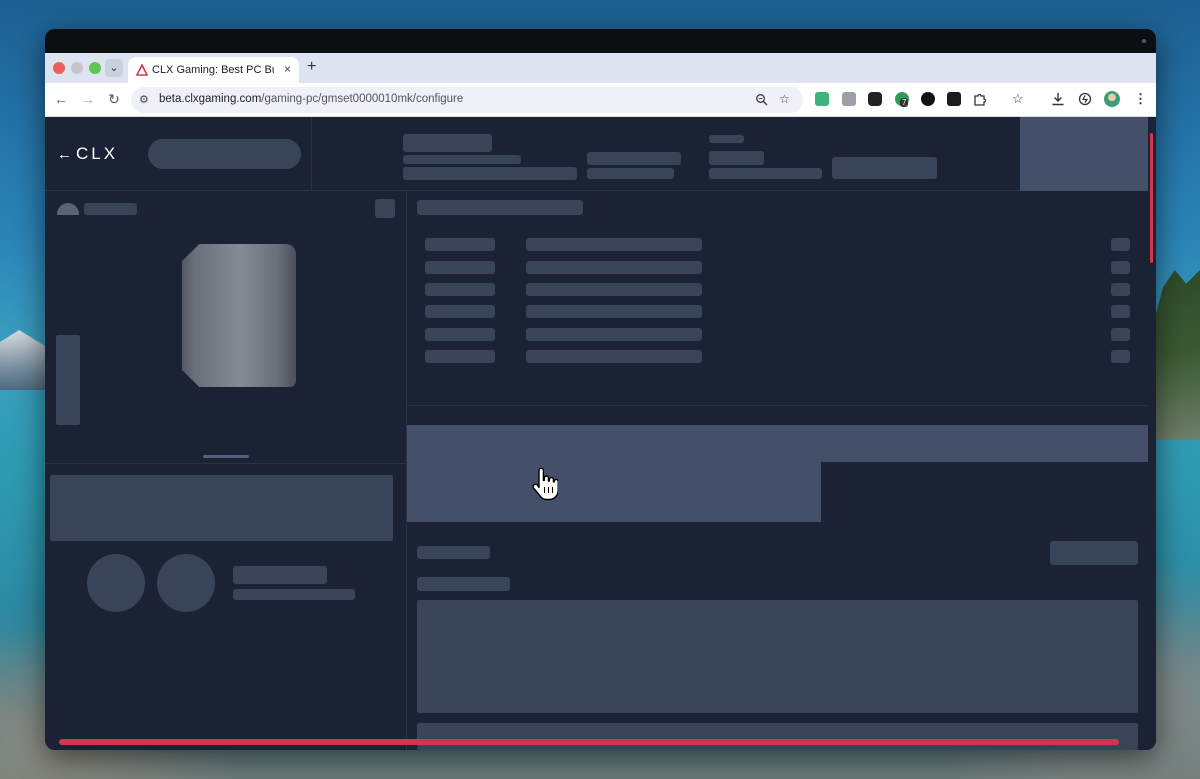 This screenshot has height=779, width=1200. Describe the element at coordinates (1018, 99) in the screenshot. I see `reading-list-icon: ☆` at that location.